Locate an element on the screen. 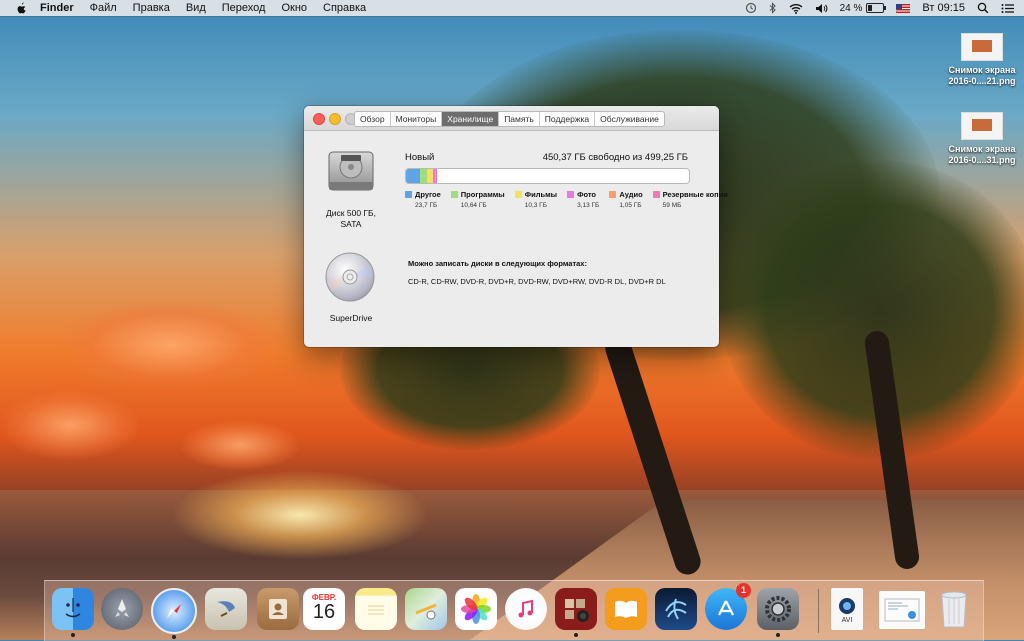 This screenshot has height=641, width=1024. dock-calendar-icon: ФЕВР. 16 is located at coordinates (324, 609).